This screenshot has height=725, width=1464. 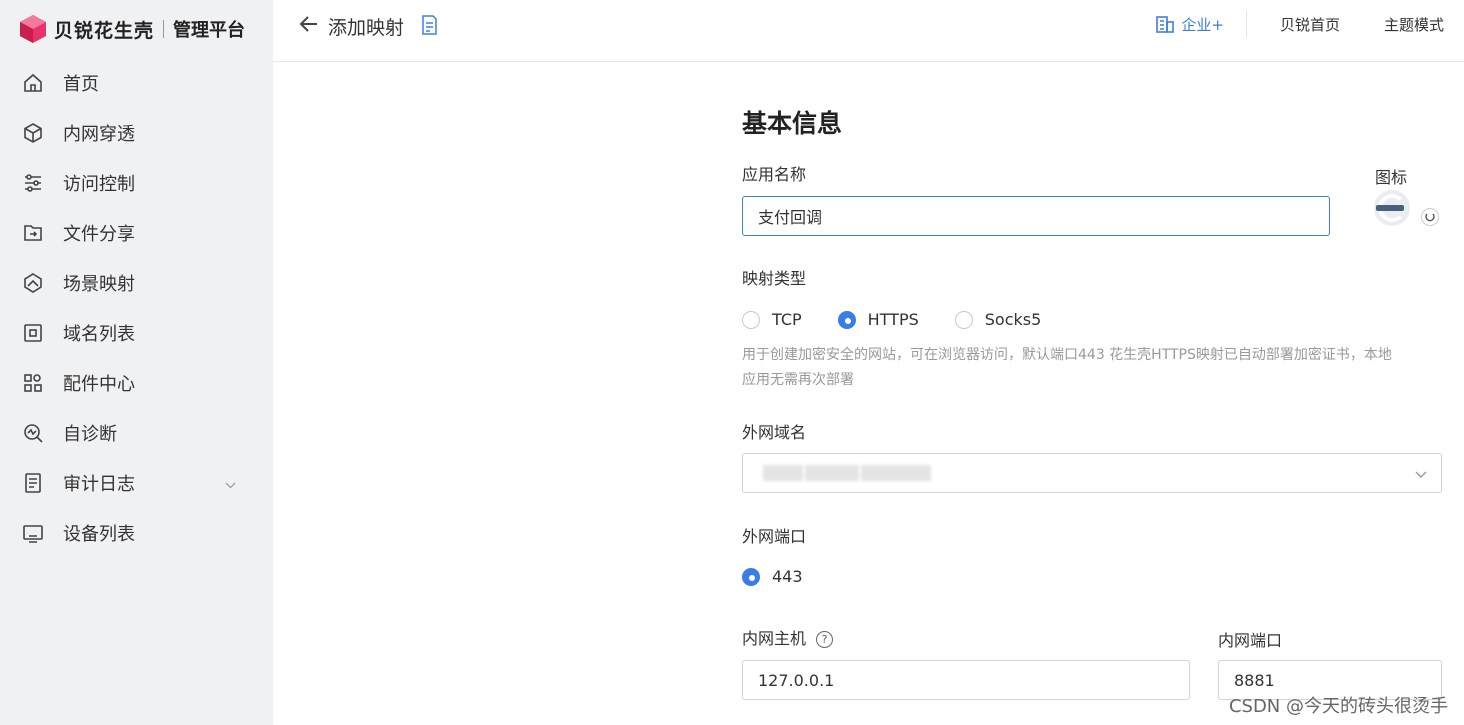 I want to click on sidebar-item-label: 自诊断, so click(x=90, y=434).